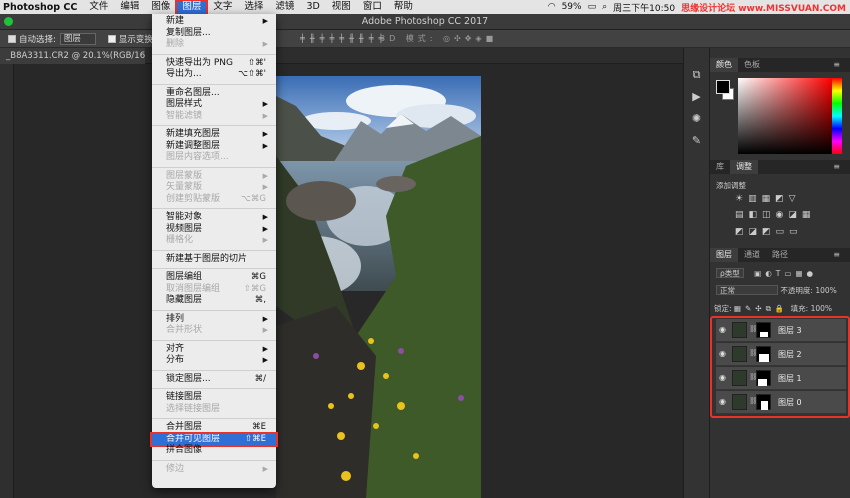 The image size is (850, 498). What do you see at coordinates (214, 428) in the screenshot?
I see `menu-item: 合并图层 ⌘E` at bounding box center [214, 428].